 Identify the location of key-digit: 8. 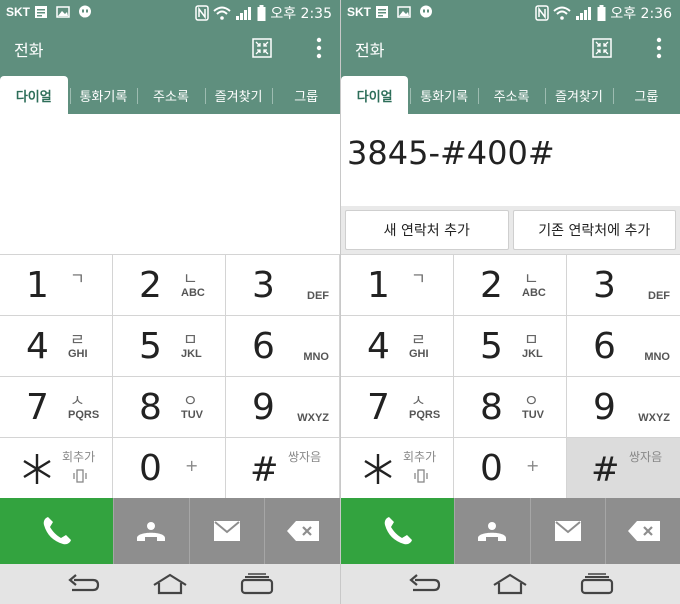
(491, 407).